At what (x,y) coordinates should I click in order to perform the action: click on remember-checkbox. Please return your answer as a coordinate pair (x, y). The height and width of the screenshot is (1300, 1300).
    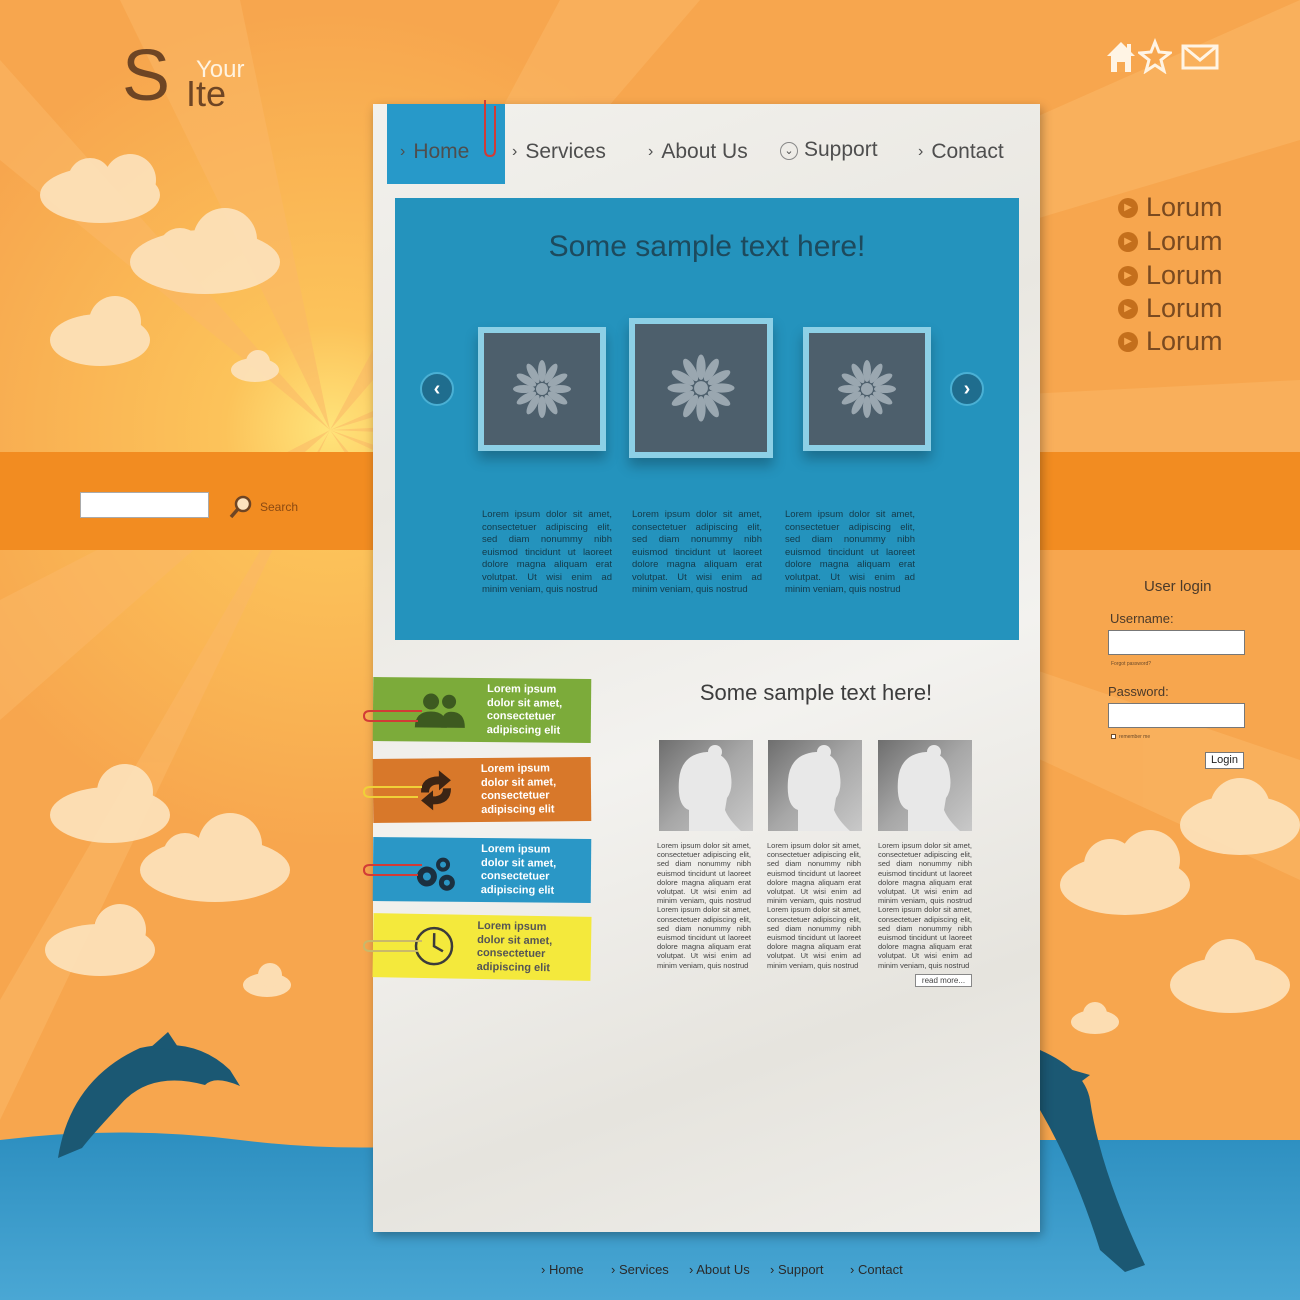
    Looking at the image, I should click on (1113, 736).